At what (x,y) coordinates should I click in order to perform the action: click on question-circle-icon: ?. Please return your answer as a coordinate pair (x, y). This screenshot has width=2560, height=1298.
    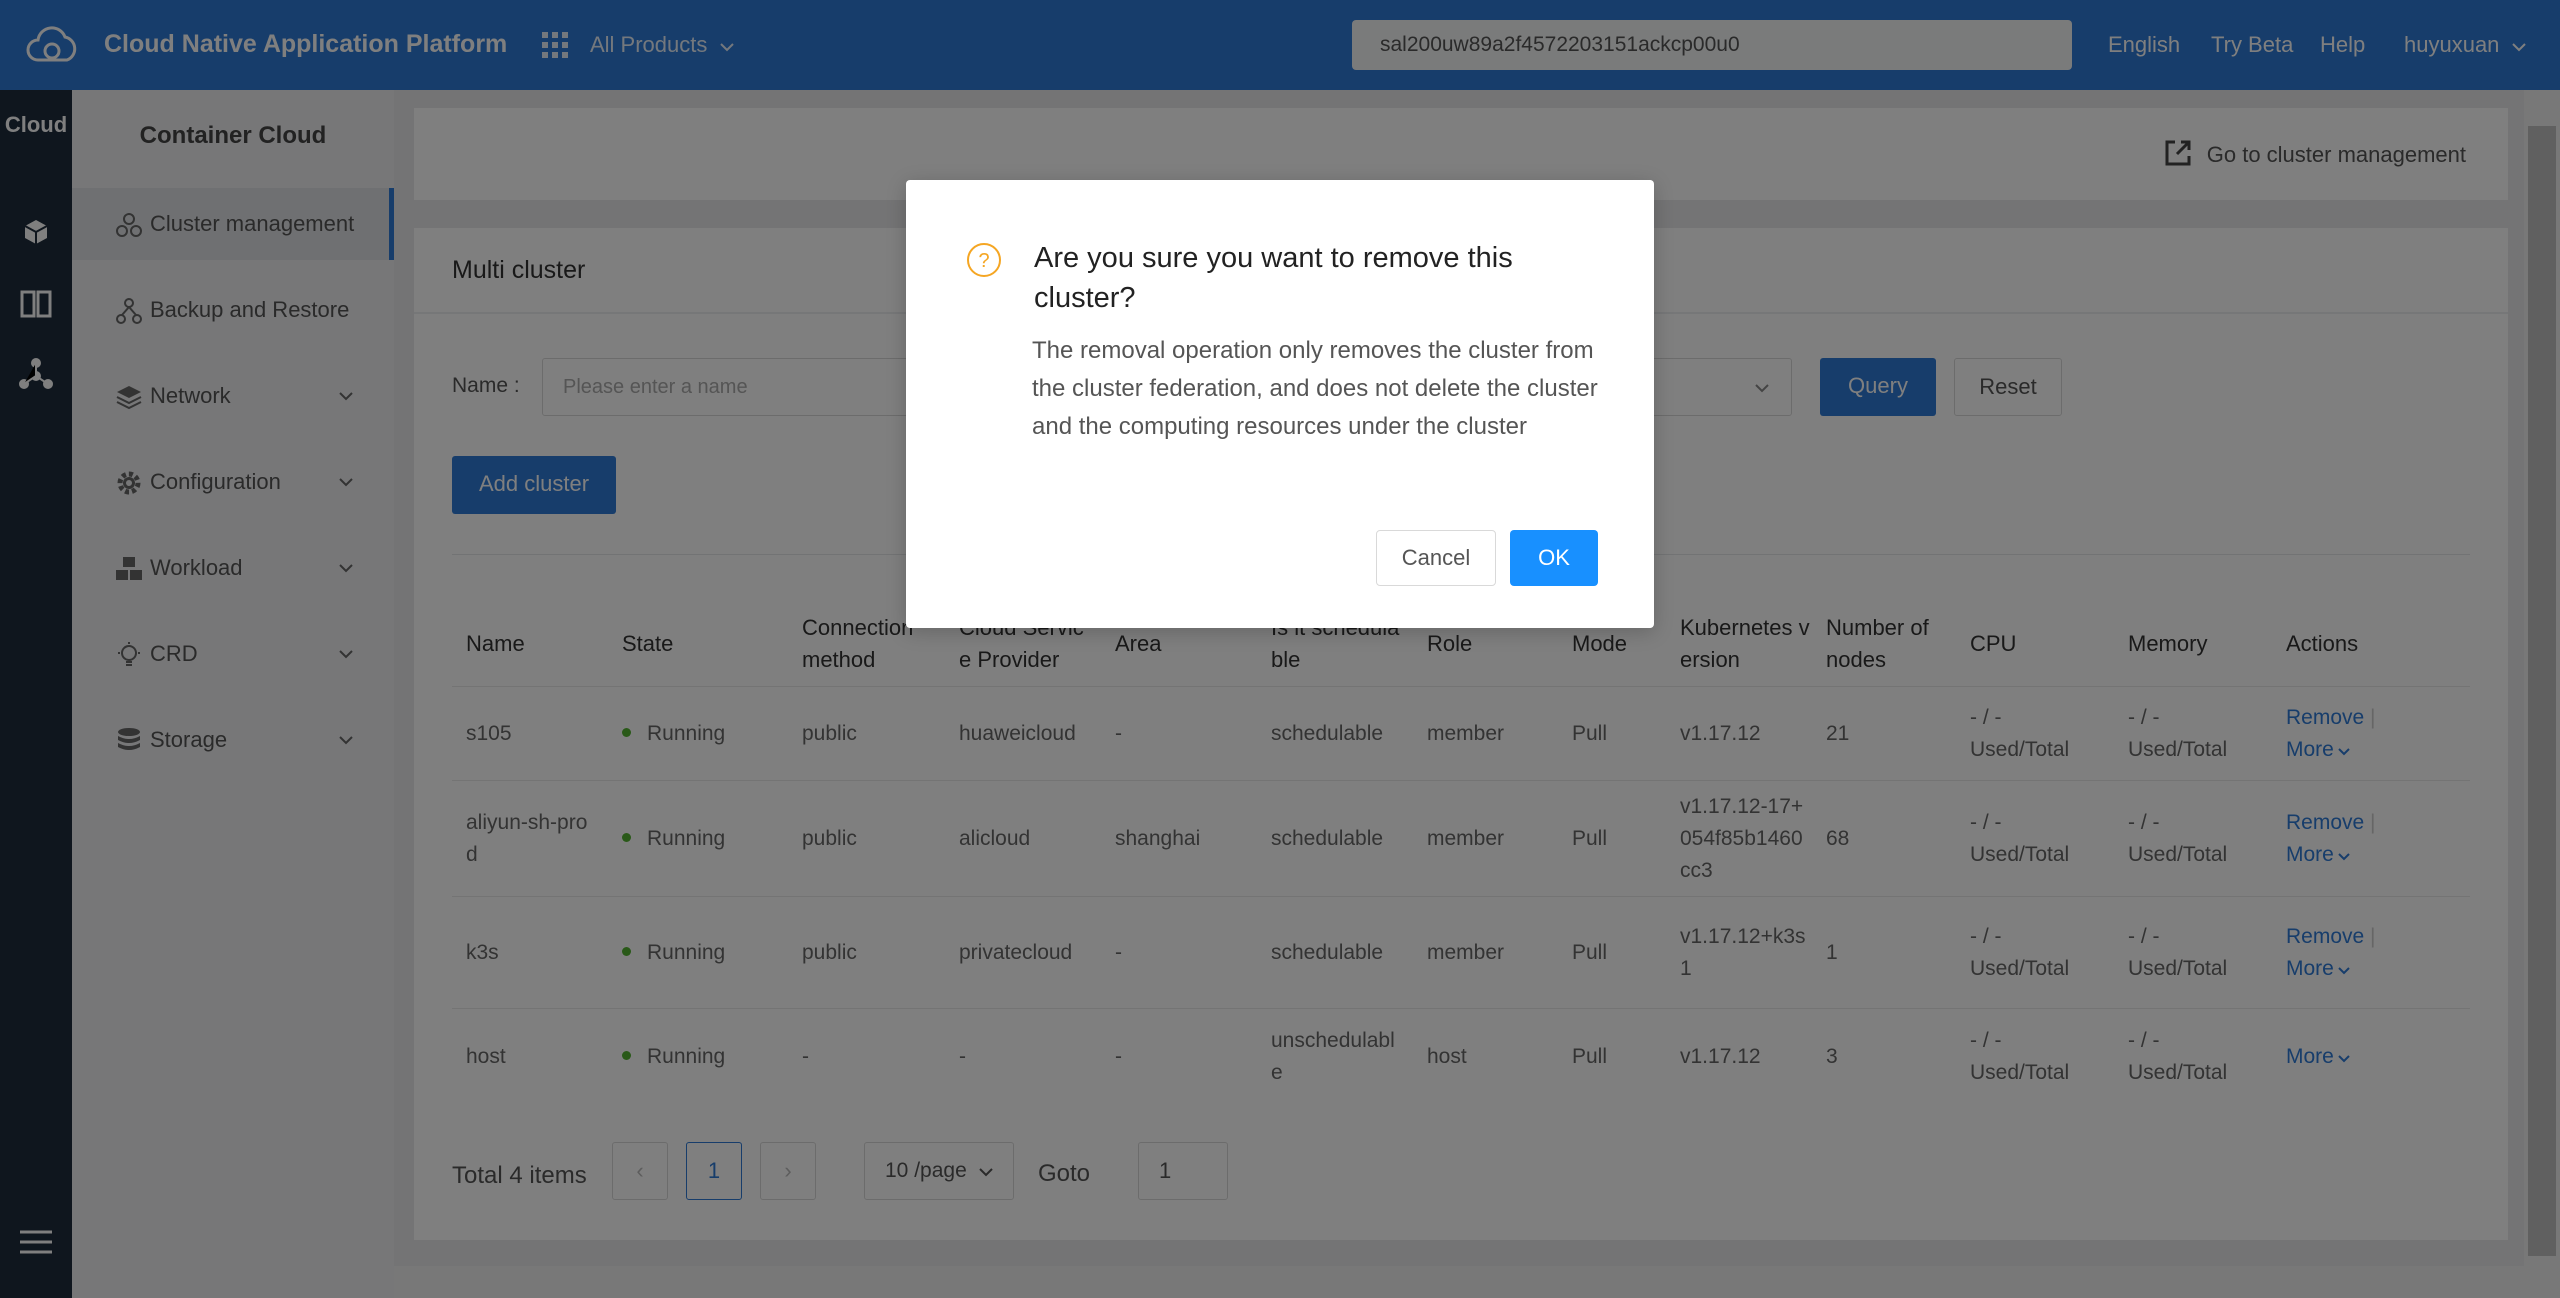
    Looking at the image, I should click on (984, 260).